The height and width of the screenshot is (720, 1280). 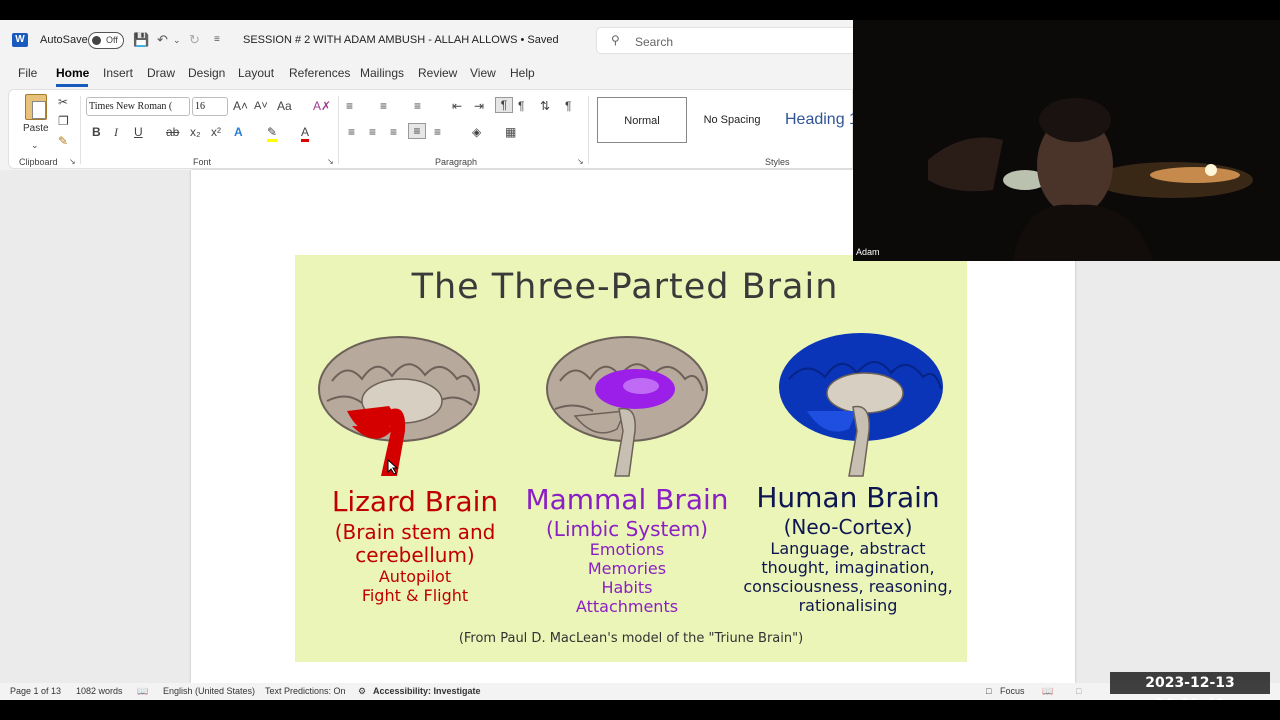 What do you see at coordinates (580, 161) in the screenshot?
I see `paragraph-launcher-icon: ↘` at bounding box center [580, 161].